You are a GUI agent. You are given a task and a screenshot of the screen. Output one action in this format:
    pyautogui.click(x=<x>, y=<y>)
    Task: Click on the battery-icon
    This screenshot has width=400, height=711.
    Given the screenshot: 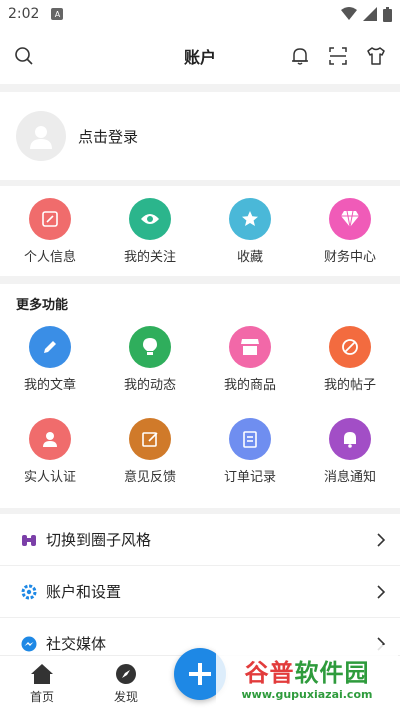 What is the action you would take?
    pyautogui.click(x=387, y=14)
    